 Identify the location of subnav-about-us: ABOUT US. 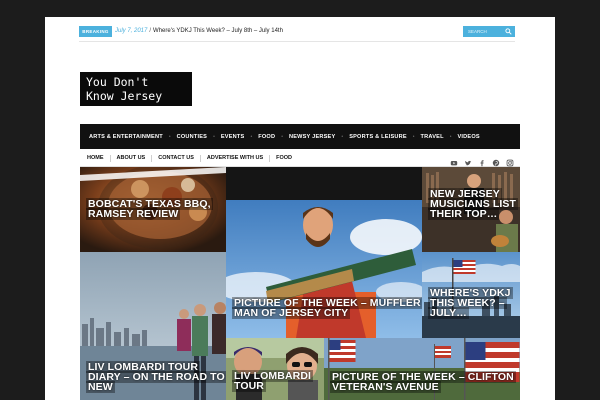
(131, 158).